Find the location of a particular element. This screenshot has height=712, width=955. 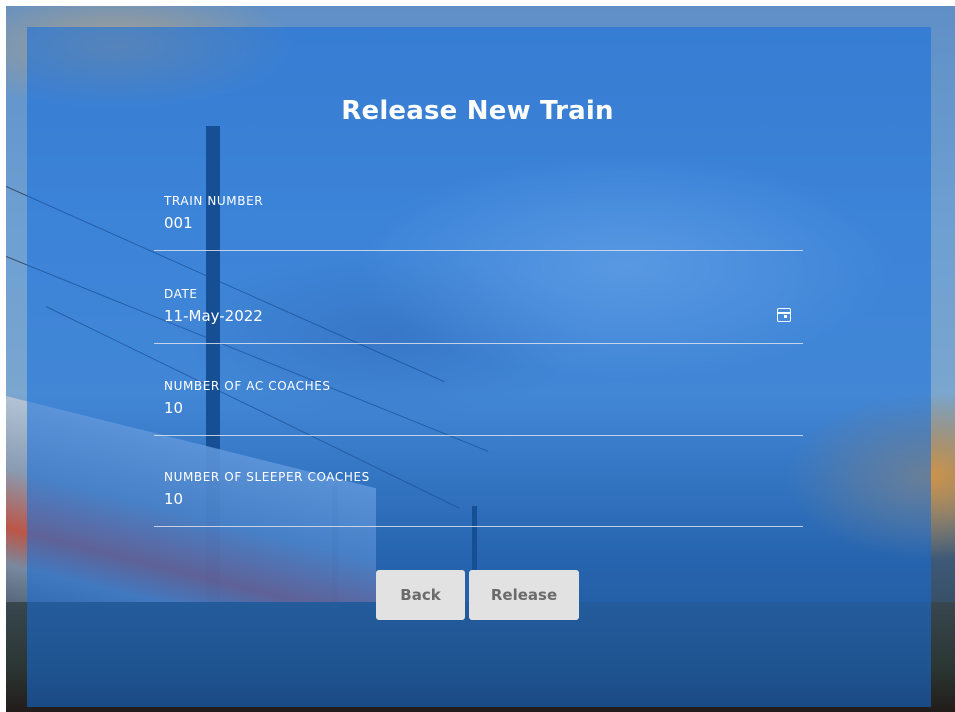

date-label: DATE is located at coordinates (181, 294).